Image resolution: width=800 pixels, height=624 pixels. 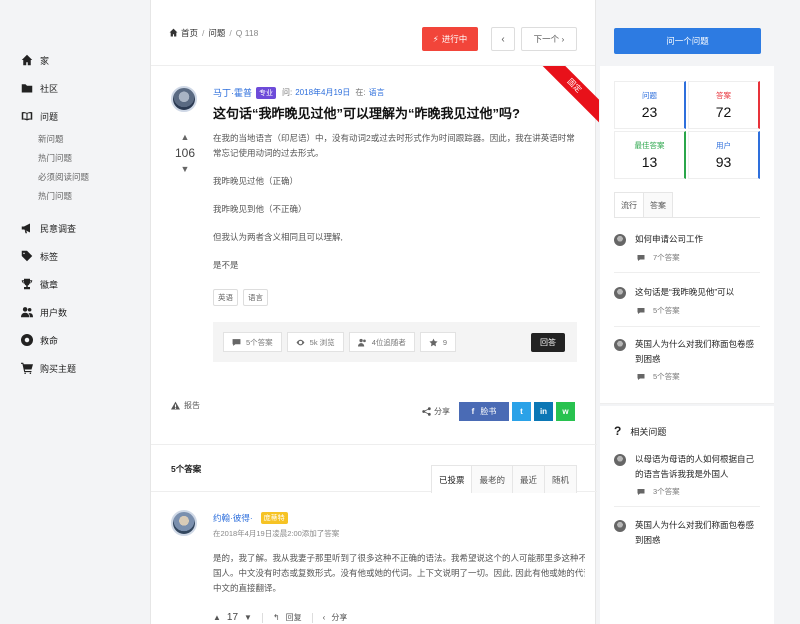 What do you see at coordinates (255, 297) in the screenshot?
I see `tag-language: 语言` at bounding box center [255, 297].